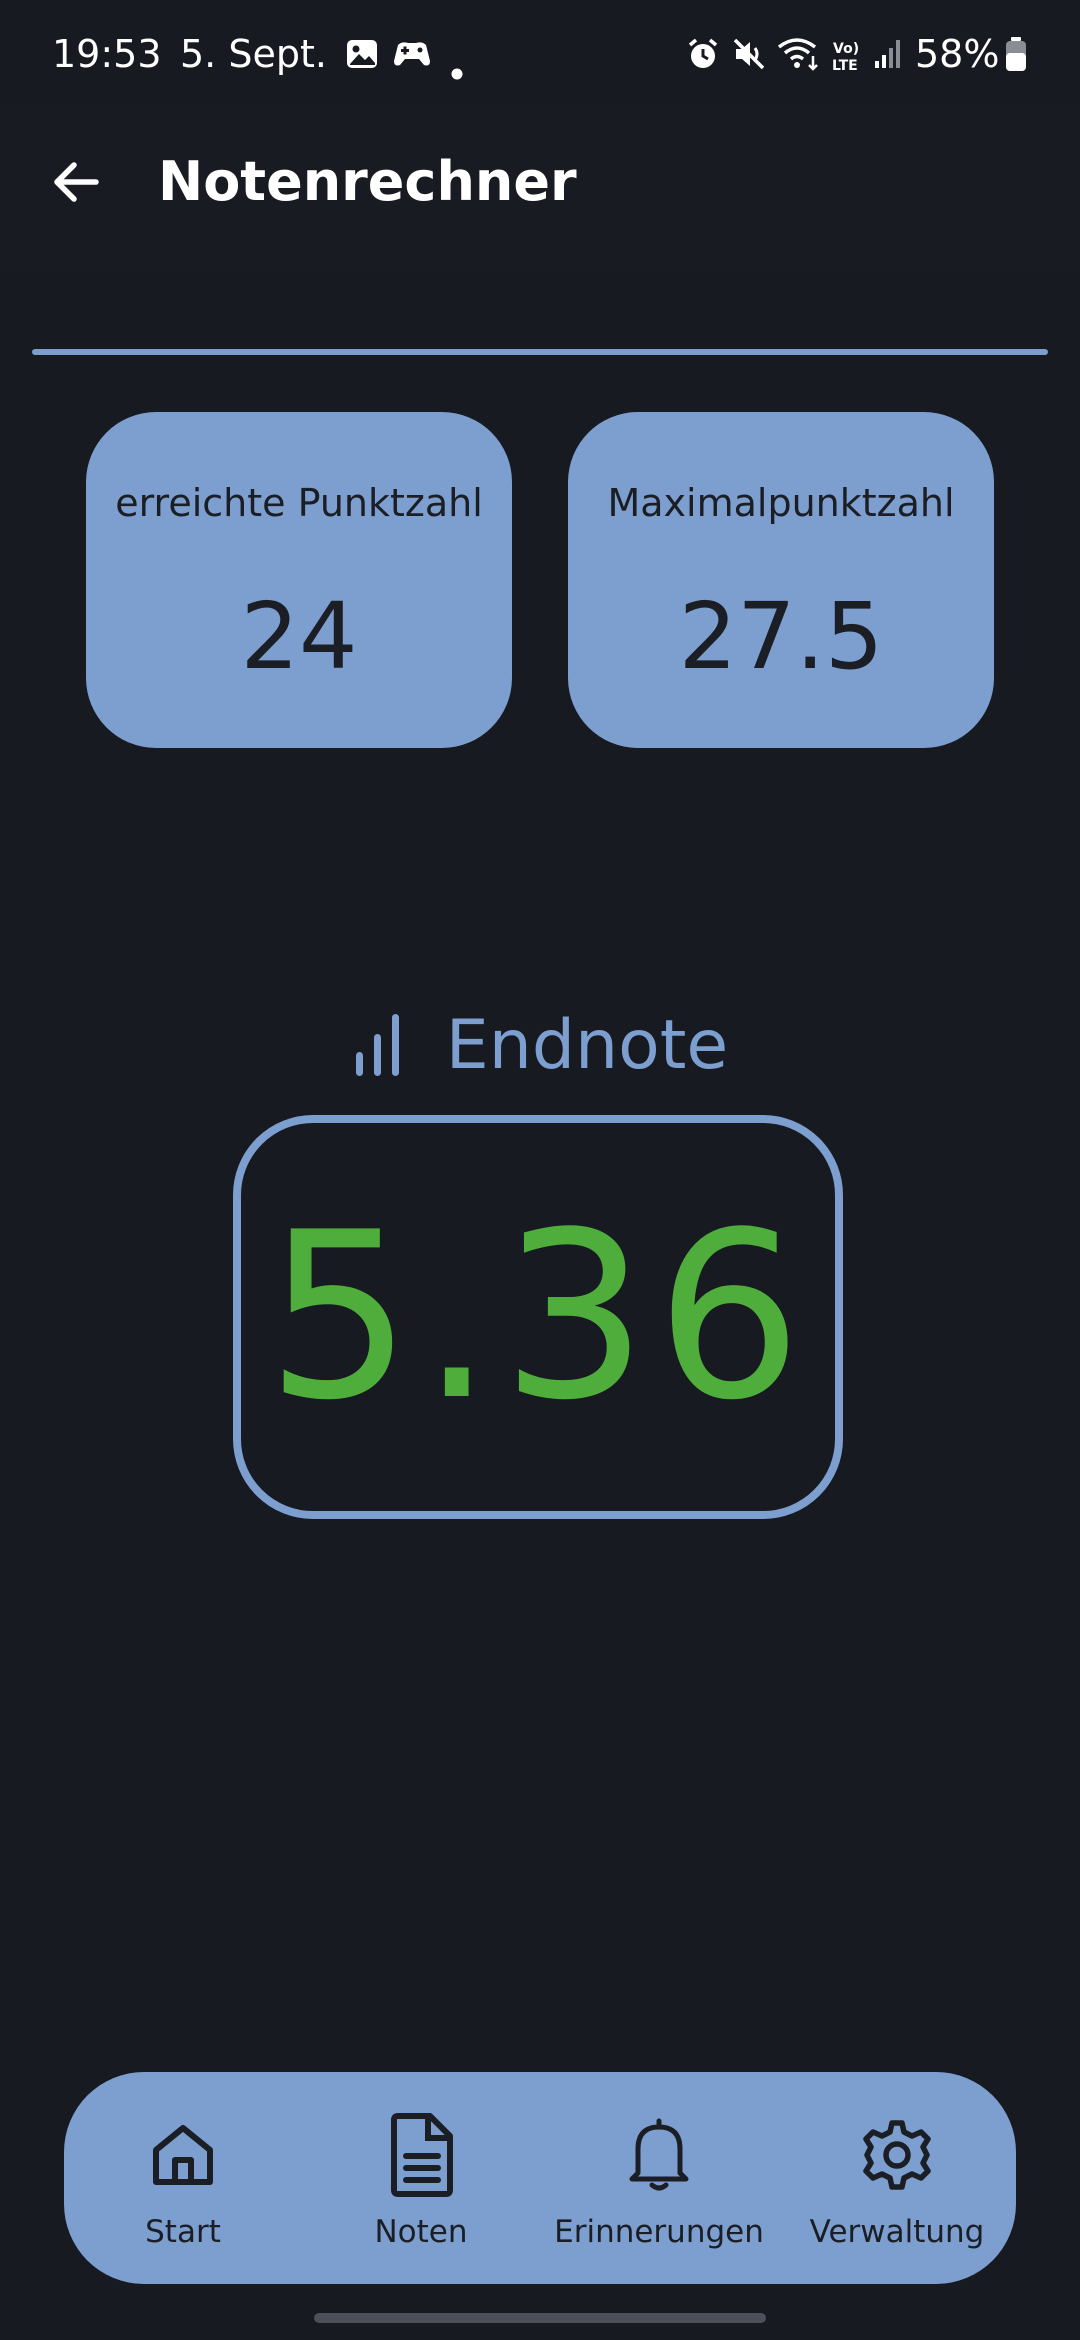  I want to click on volte-icon: Vo) LTE, so click(848, 60).